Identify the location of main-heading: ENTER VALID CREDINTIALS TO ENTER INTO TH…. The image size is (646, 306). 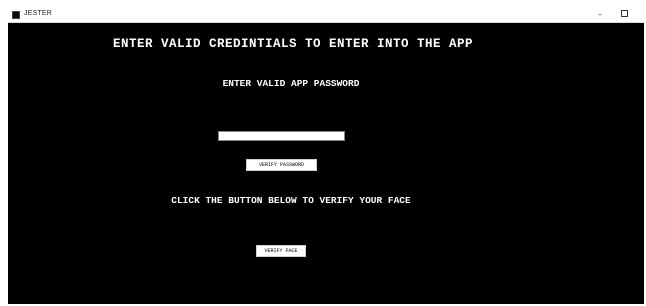
(293, 44).